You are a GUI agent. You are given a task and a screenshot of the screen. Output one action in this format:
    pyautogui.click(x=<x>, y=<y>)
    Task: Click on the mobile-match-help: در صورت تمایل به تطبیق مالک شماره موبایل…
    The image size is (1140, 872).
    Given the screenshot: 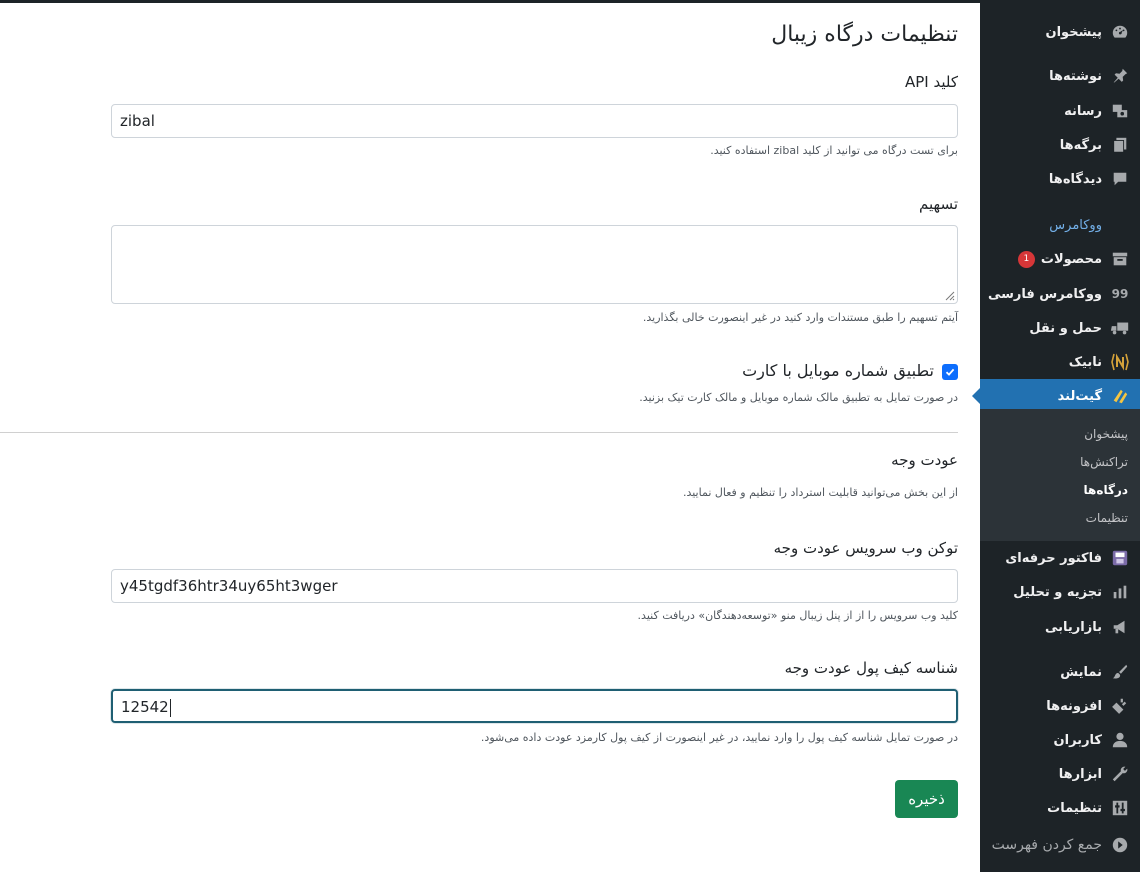 What is the action you would take?
    pyautogui.click(x=798, y=397)
    